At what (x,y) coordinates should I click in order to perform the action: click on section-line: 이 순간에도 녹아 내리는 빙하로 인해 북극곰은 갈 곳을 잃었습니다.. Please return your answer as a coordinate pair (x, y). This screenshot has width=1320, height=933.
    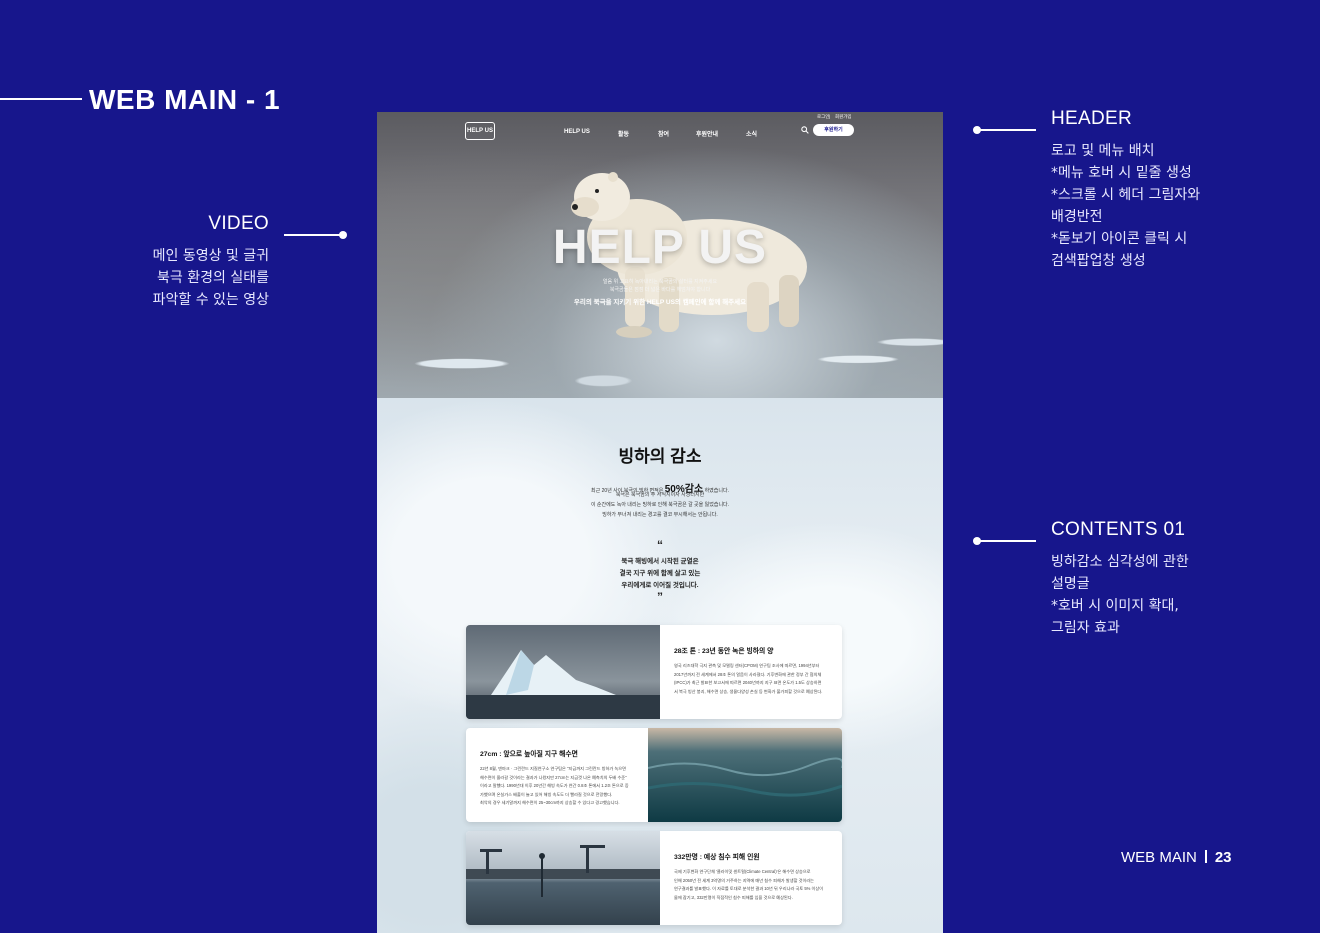
    Looking at the image, I should click on (660, 505).